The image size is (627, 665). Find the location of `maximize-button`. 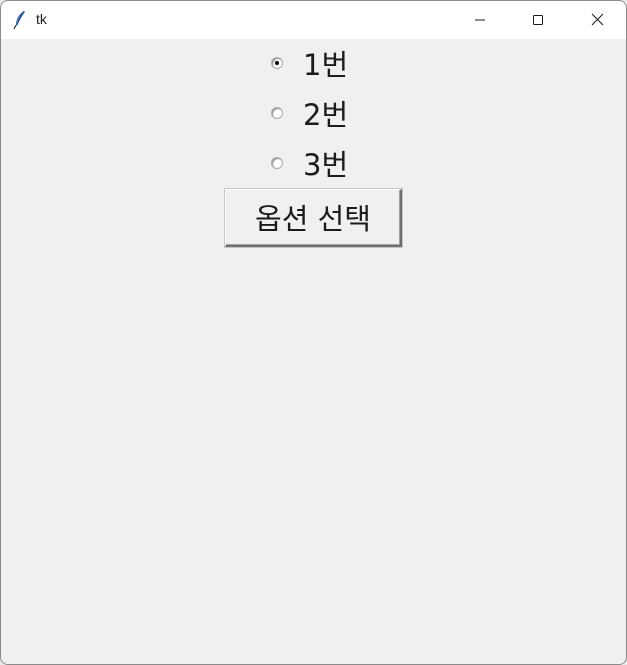

maximize-button is located at coordinates (538, 20).